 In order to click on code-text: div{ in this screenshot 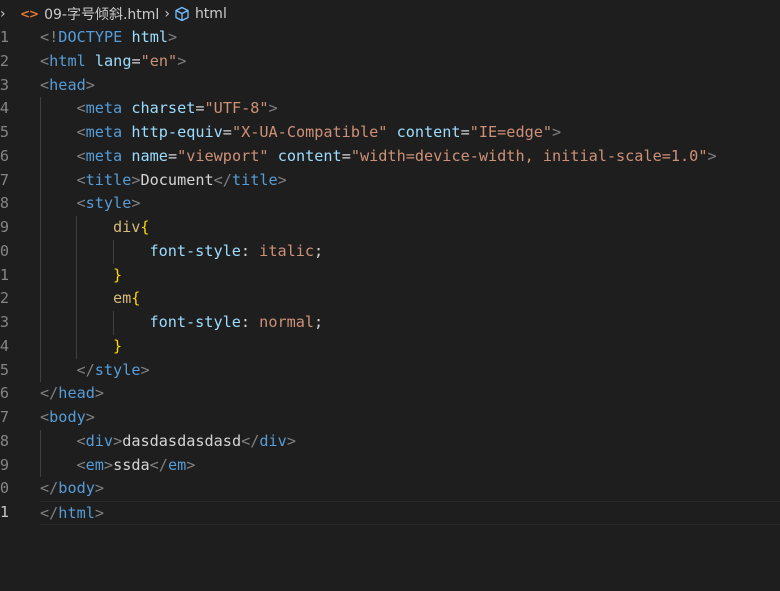, I will do `click(131, 228)`.